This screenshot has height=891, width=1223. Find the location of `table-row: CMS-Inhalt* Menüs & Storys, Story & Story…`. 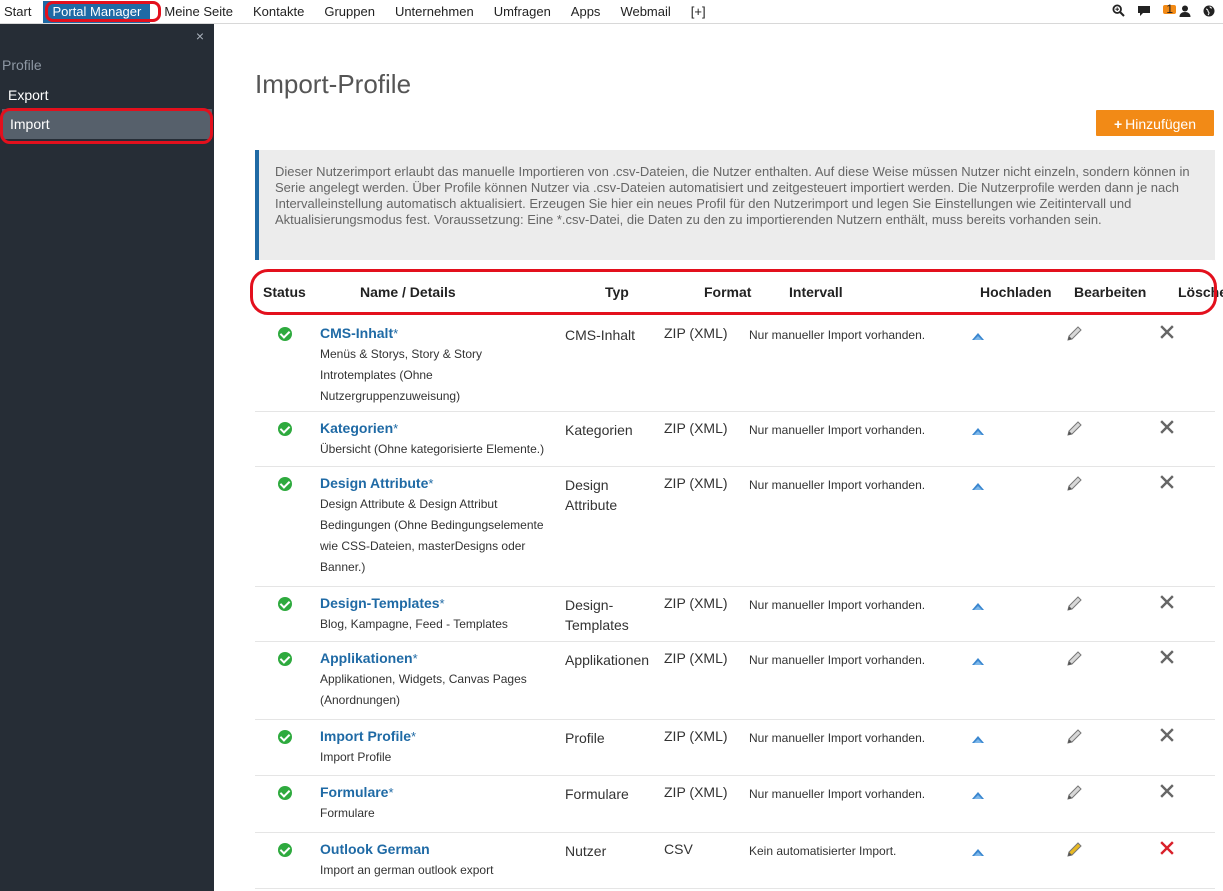

table-row: CMS-Inhalt* Menüs & Storys, Story & Story… is located at coordinates (735, 364).